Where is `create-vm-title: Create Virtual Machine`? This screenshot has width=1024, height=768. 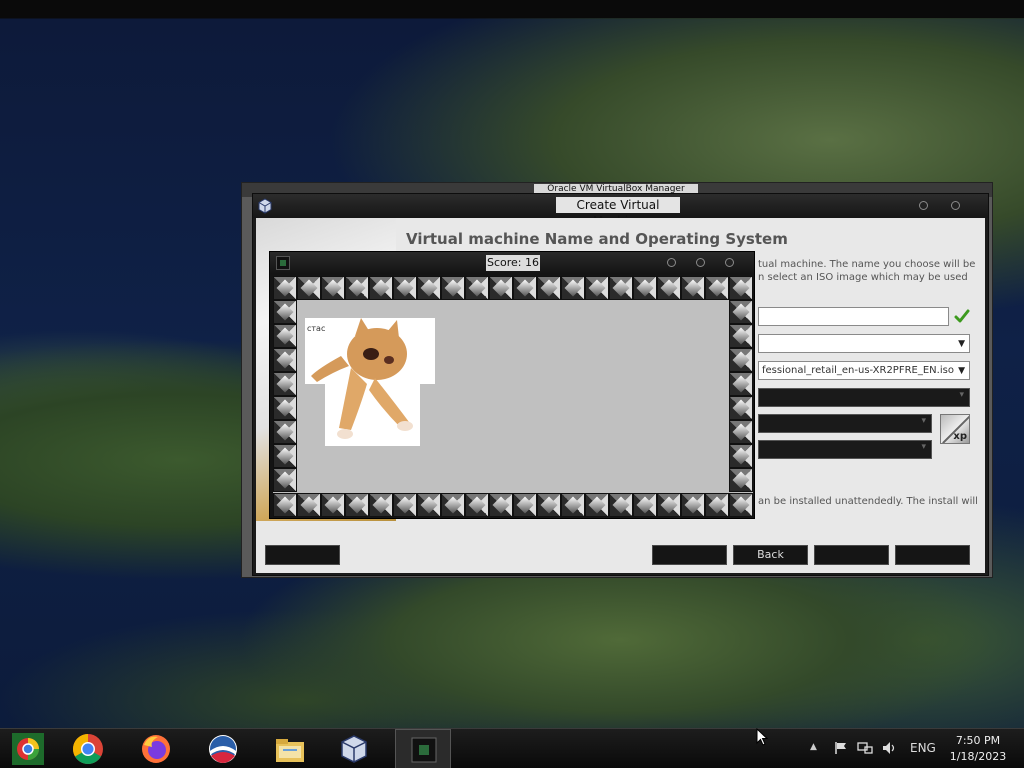
create-vm-title: Create Virtual Machine is located at coordinates (618, 212).